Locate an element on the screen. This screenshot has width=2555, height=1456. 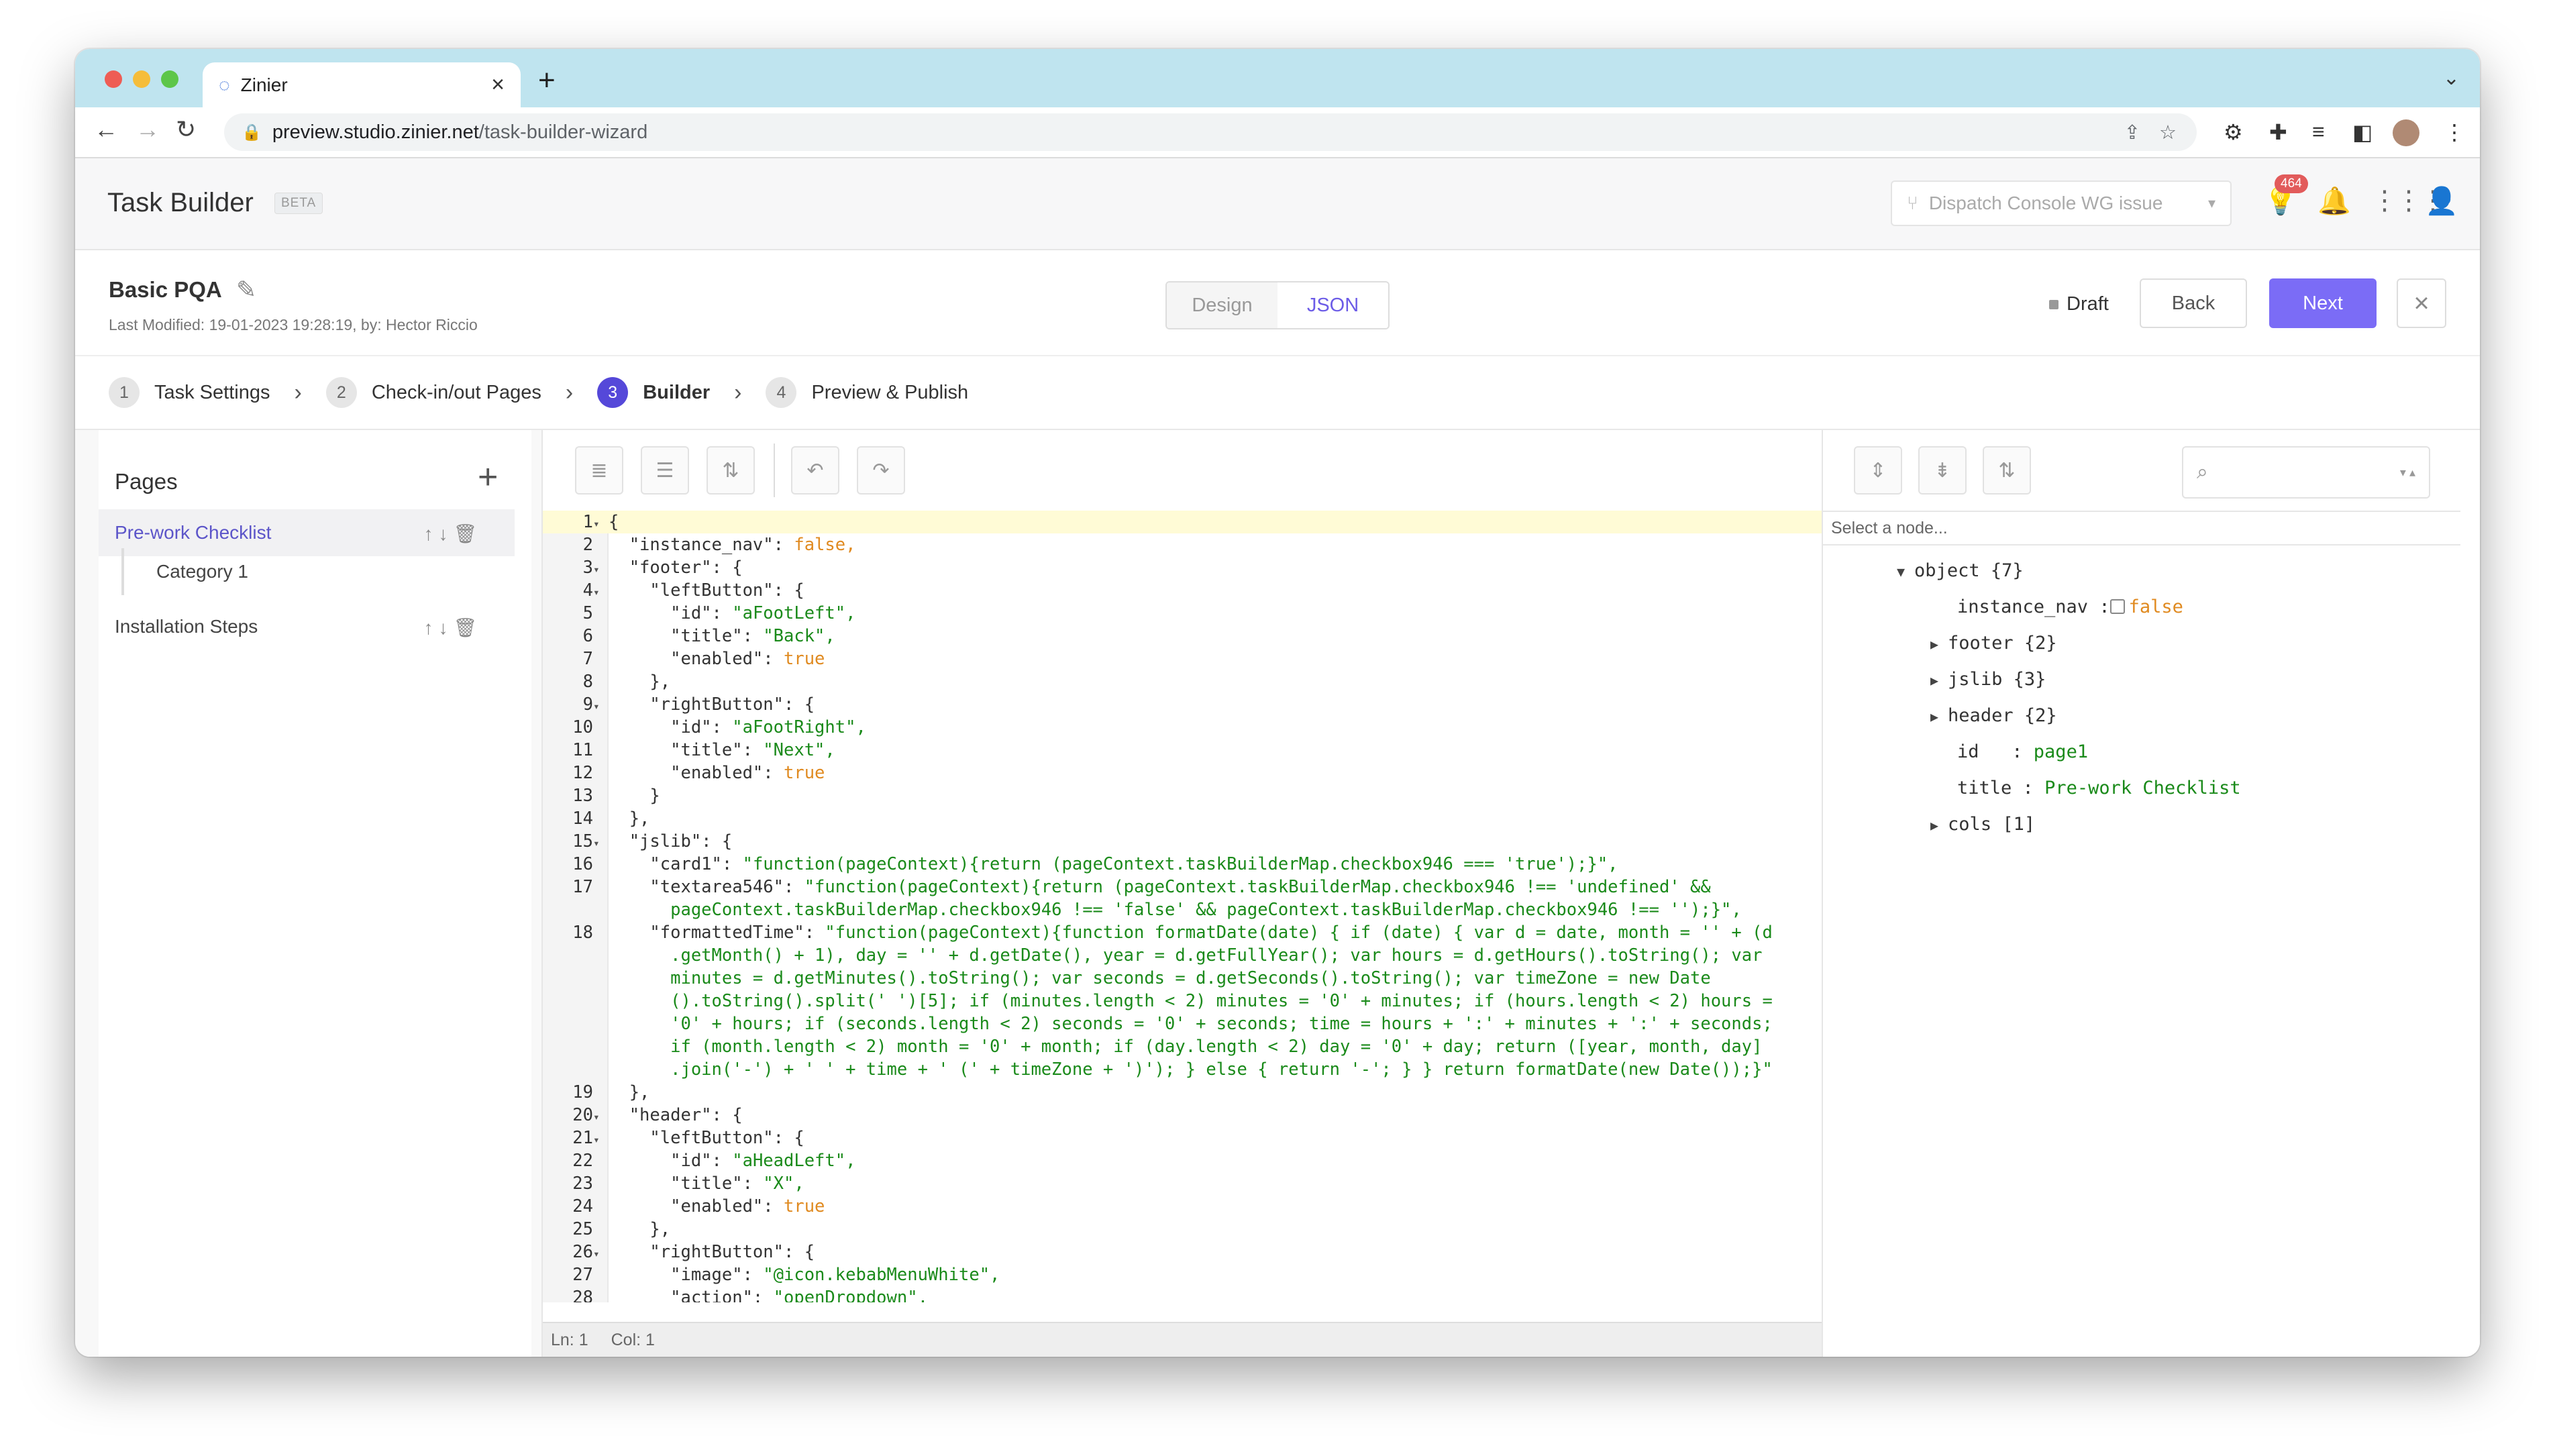
tree-node-header: ▶ header {2} is located at coordinates (1993, 716).